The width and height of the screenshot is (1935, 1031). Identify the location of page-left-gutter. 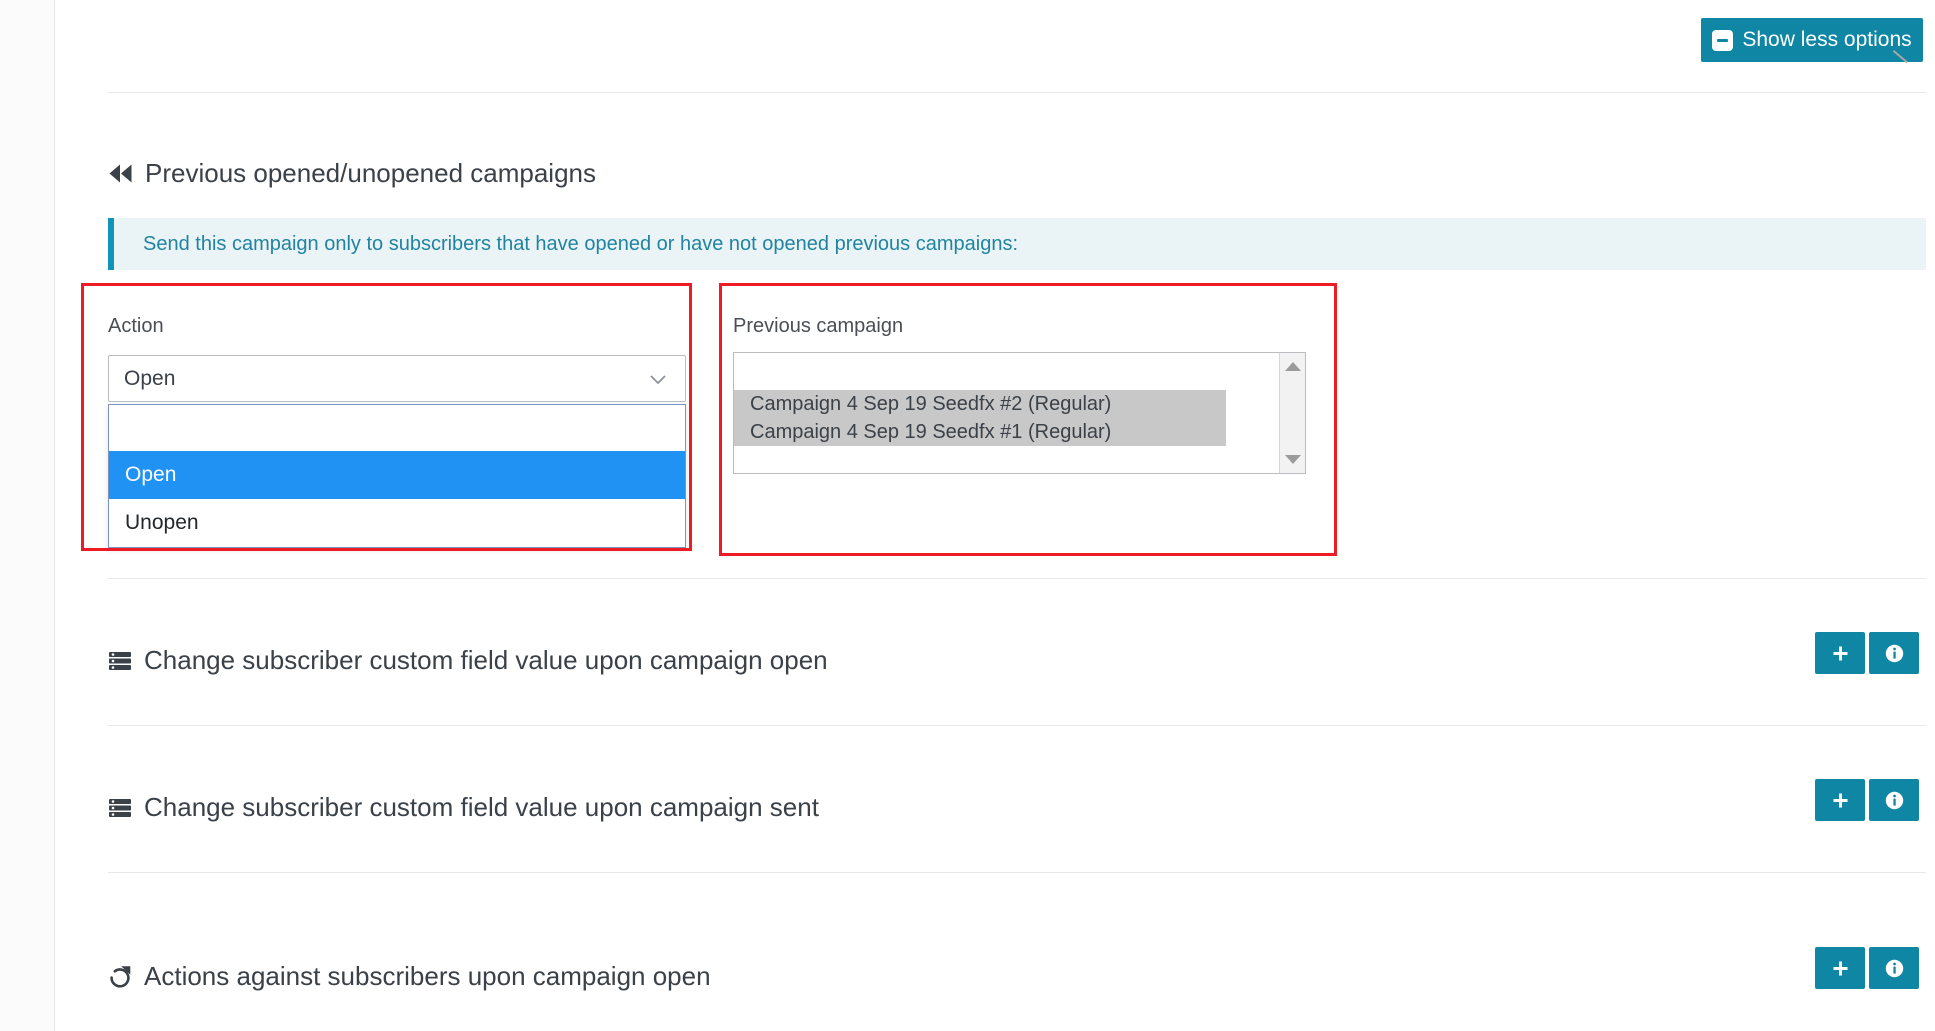
(27, 515).